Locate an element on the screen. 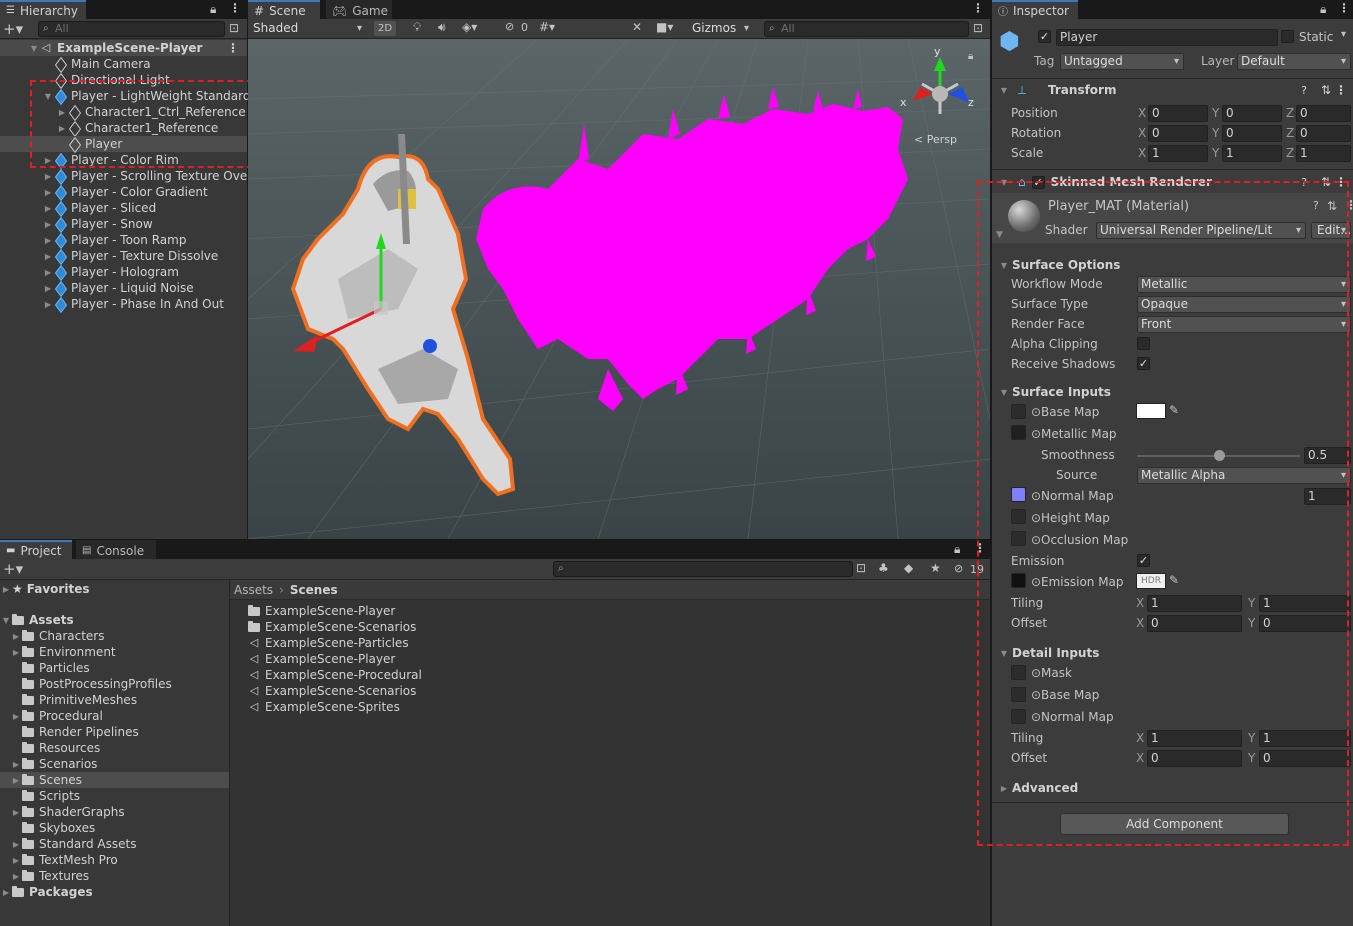  folder-item: ▶ Characters is located at coordinates (57, 636).